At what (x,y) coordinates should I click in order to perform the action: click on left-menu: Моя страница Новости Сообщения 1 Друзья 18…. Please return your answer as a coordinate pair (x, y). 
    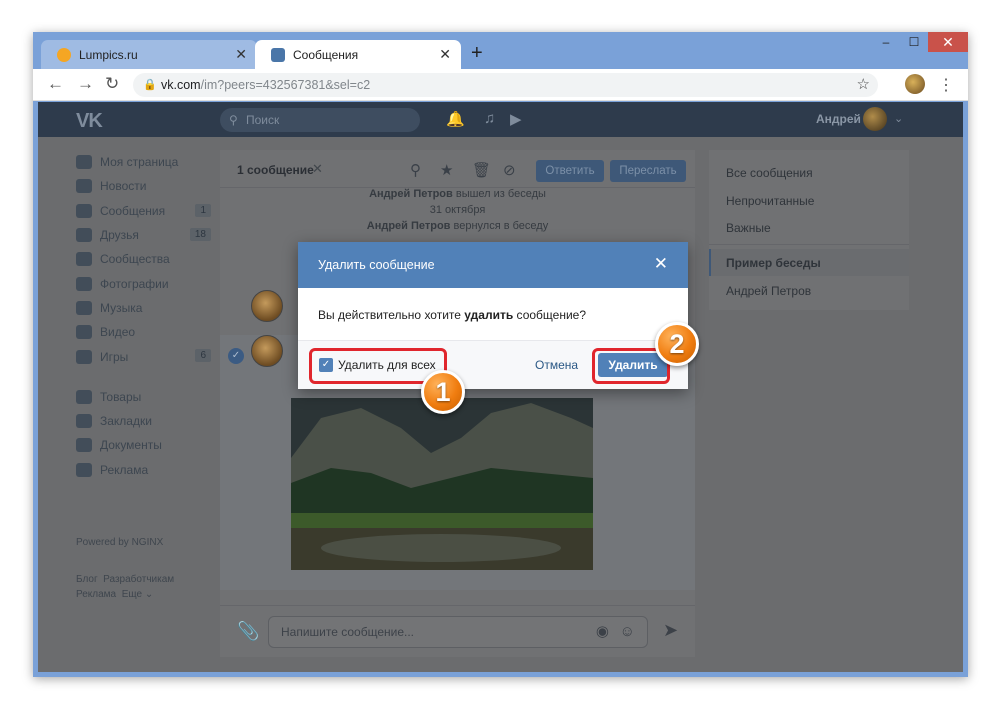
    Looking at the image, I should click on (143, 316).